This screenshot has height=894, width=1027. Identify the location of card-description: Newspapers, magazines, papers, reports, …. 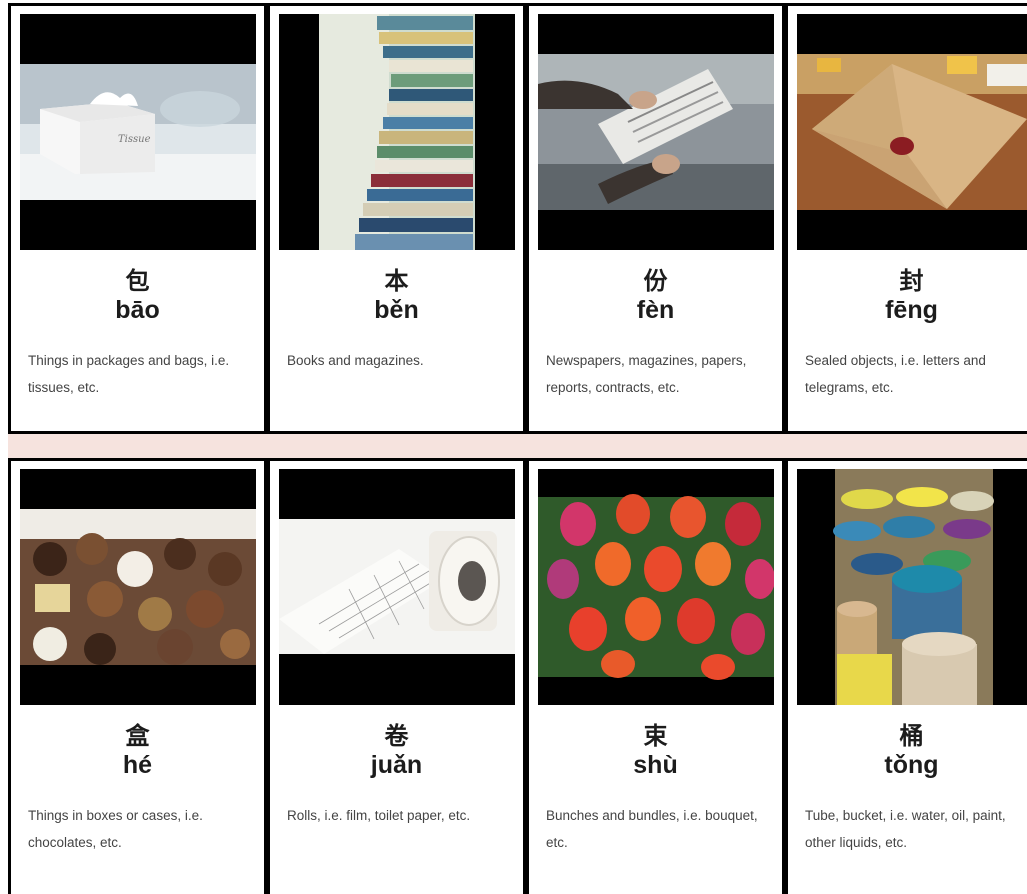
(646, 374).